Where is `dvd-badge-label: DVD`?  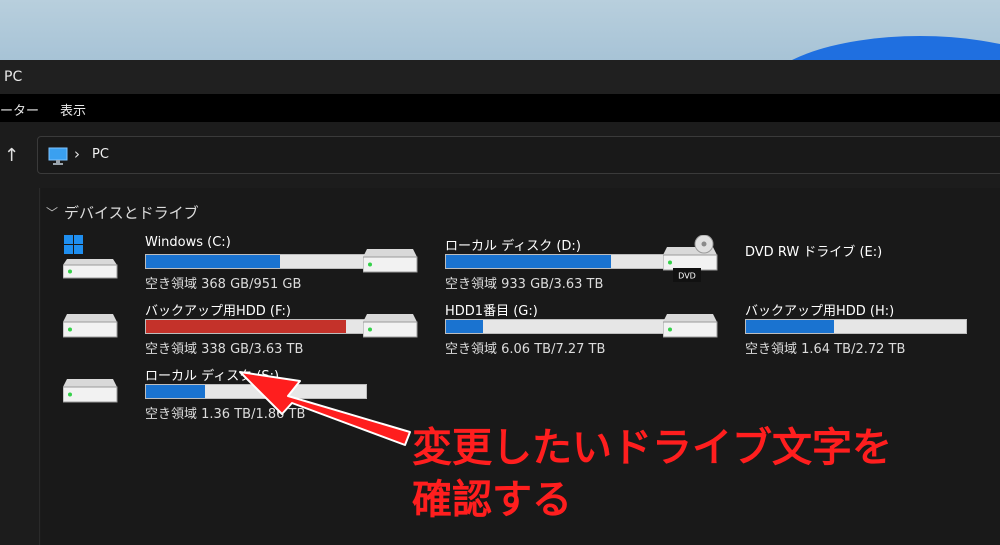 dvd-badge-label: DVD is located at coordinates (687, 276).